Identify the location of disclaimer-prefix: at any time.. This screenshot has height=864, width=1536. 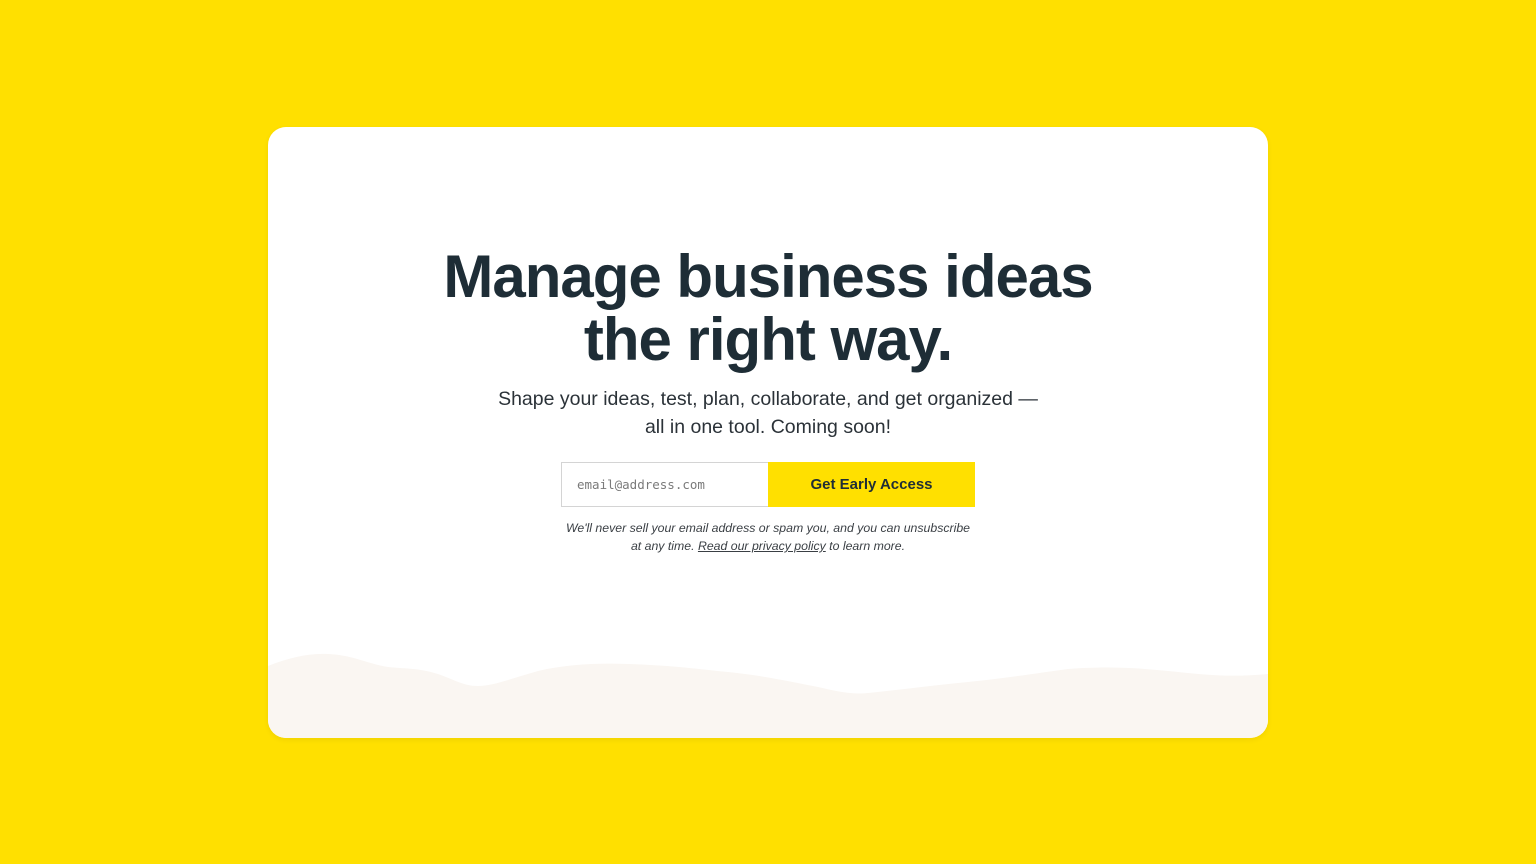
(662, 546).